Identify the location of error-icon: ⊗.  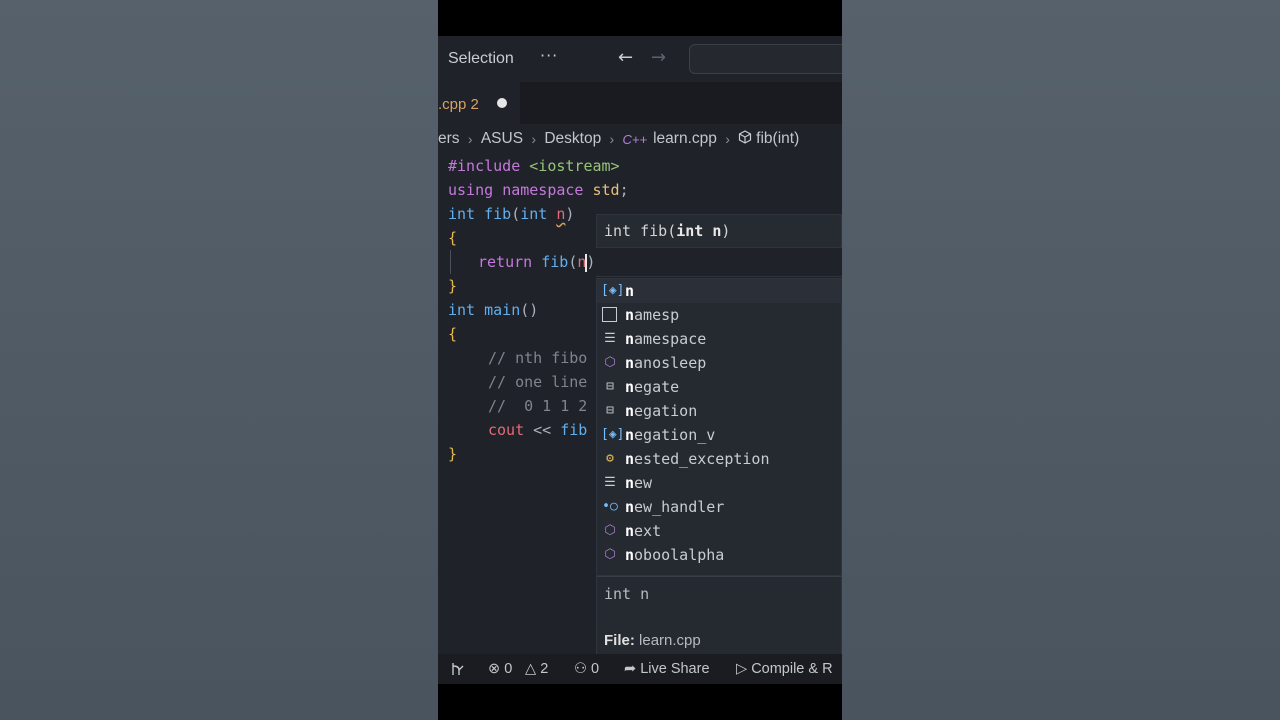
(494, 669).